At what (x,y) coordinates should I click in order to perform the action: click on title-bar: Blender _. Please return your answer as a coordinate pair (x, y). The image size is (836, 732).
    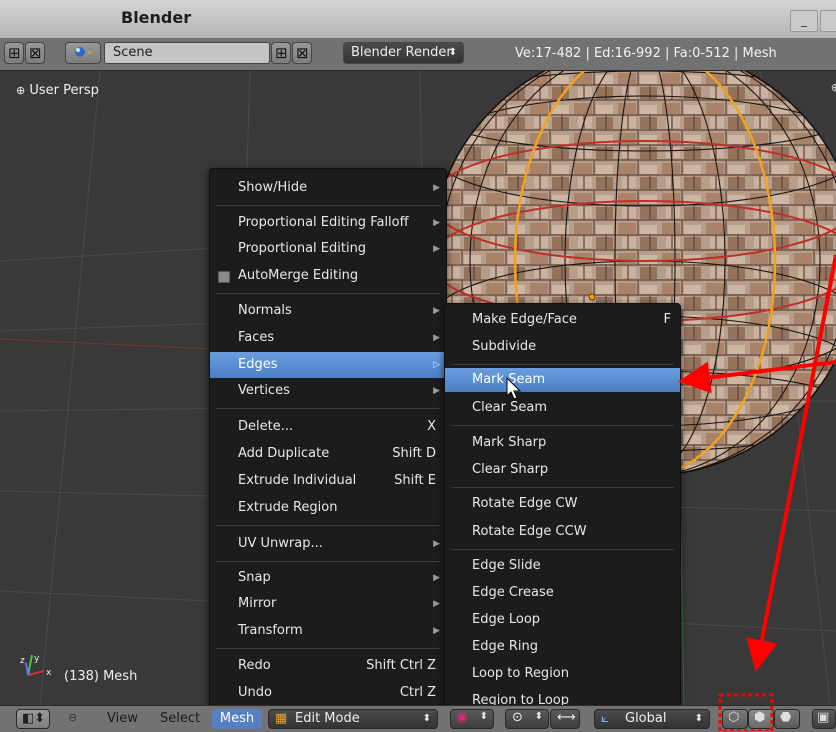
    Looking at the image, I should click on (418, 19).